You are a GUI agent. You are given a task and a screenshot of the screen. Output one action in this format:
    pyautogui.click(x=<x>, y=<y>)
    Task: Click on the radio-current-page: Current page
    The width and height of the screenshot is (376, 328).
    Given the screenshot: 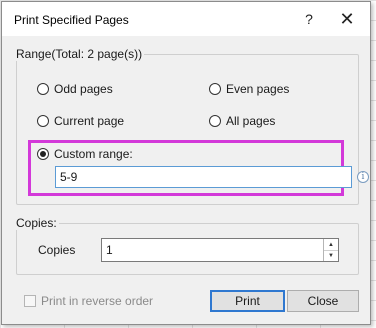 What is the action you would take?
    pyautogui.click(x=80, y=121)
    